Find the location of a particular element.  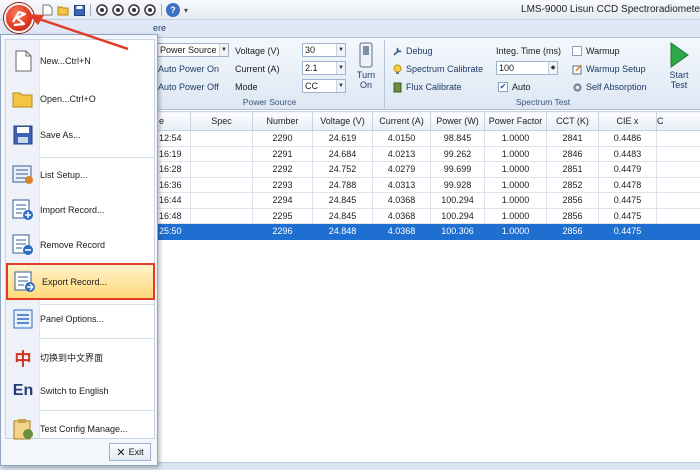

wrench-icon is located at coordinates (397, 51).